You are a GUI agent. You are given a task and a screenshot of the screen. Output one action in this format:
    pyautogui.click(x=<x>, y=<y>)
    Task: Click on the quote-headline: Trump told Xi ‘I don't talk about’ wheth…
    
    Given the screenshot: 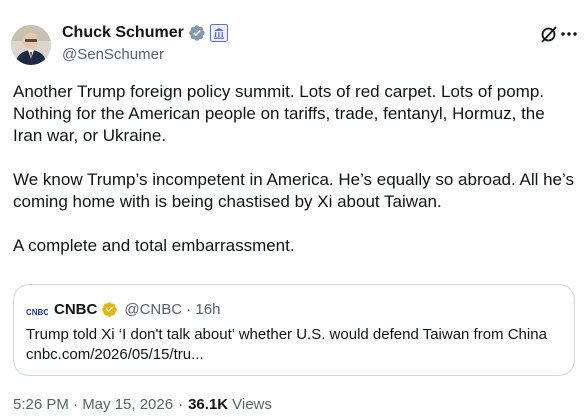 What is the action you would take?
    pyautogui.click(x=286, y=334)
    